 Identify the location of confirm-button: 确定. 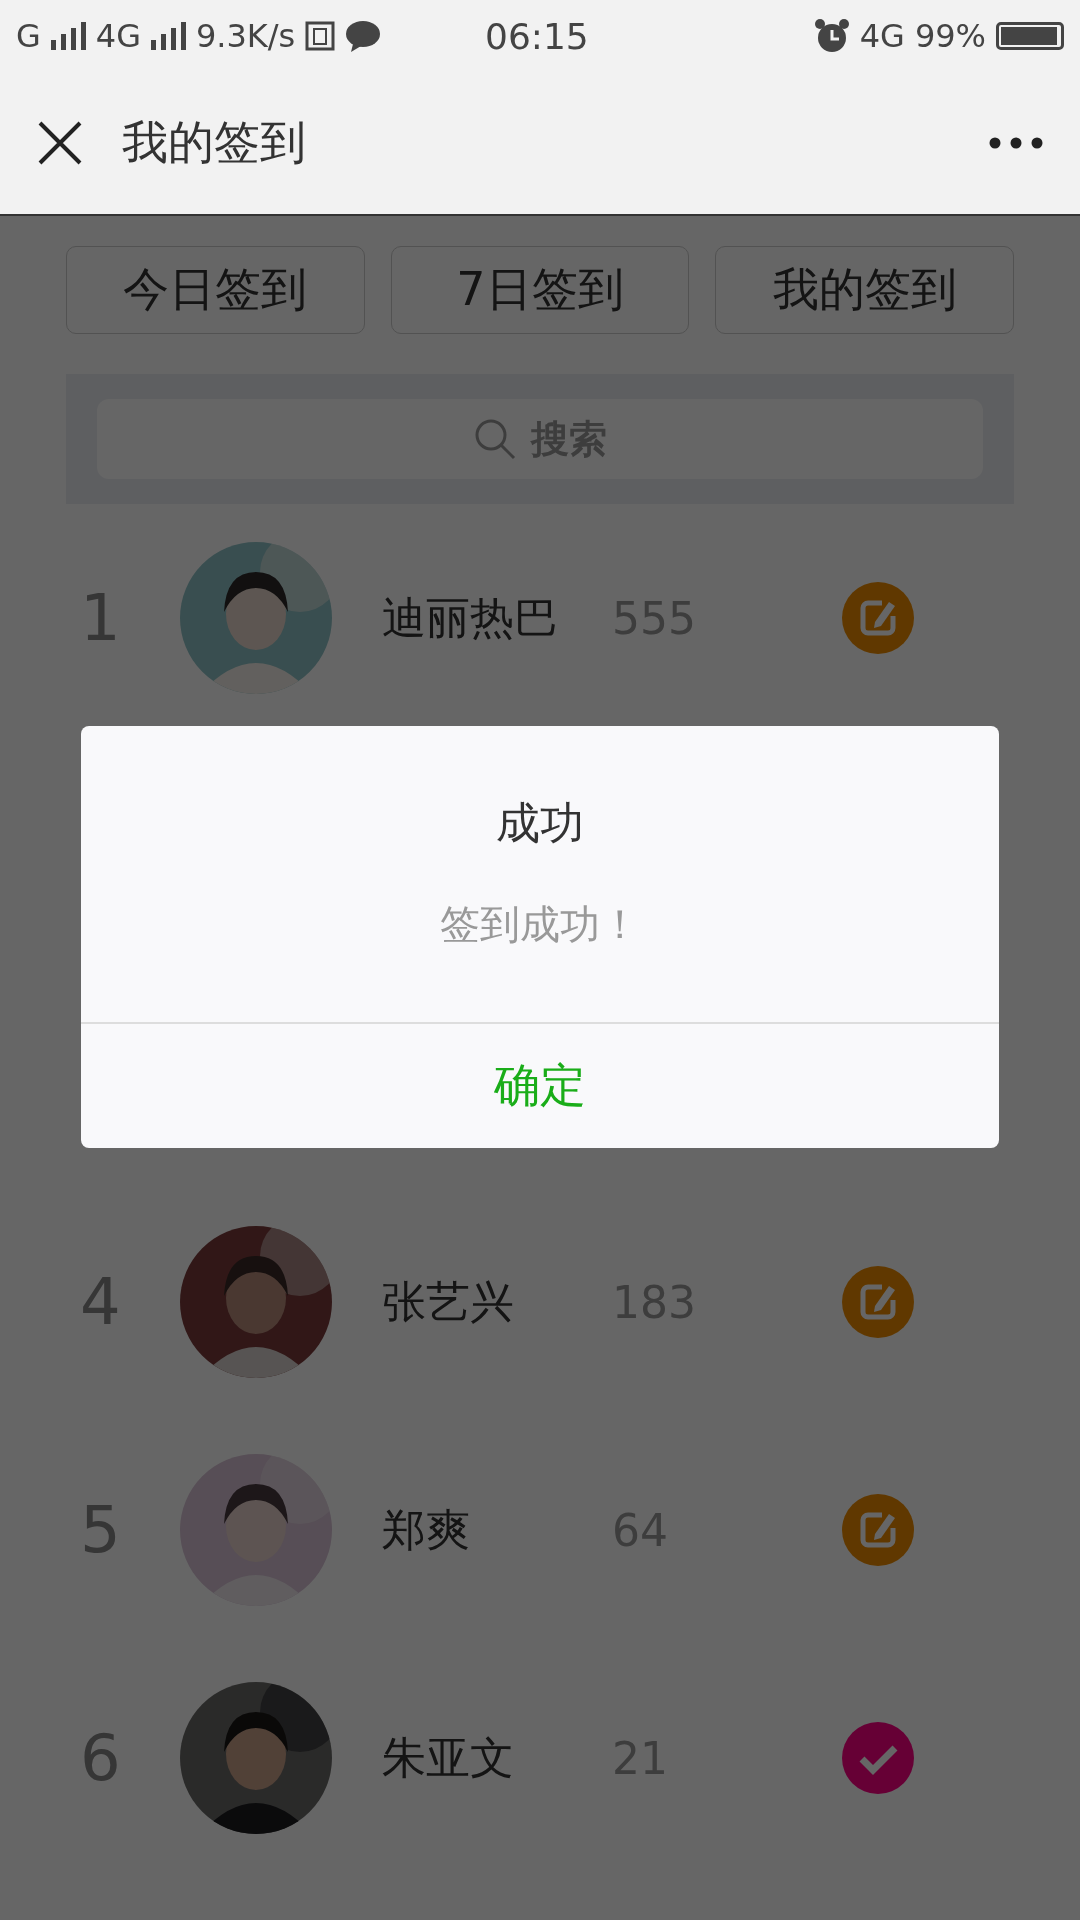
(540, 1085).